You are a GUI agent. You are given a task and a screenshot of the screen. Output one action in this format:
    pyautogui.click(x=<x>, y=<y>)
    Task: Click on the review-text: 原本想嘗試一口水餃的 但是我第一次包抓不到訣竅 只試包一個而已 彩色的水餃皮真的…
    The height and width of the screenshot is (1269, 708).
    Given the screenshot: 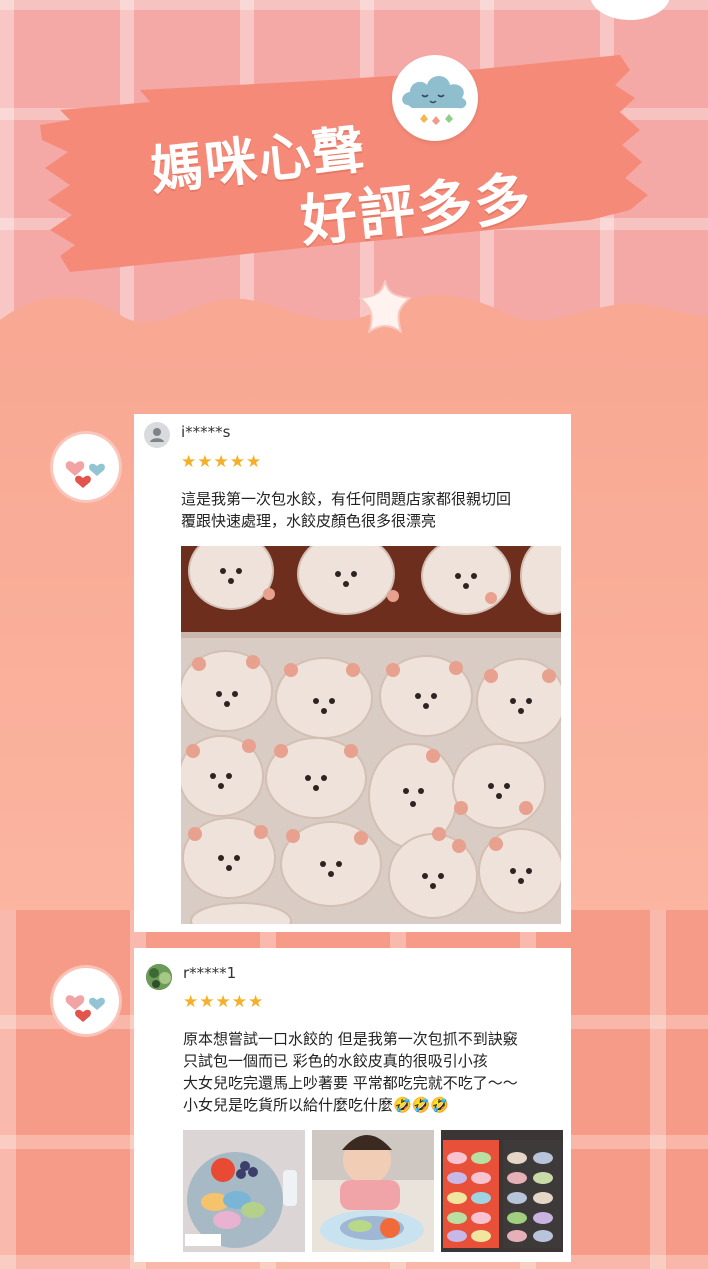 What is the action you would take?
    pyautogui.click(x=350, y=1072)
    